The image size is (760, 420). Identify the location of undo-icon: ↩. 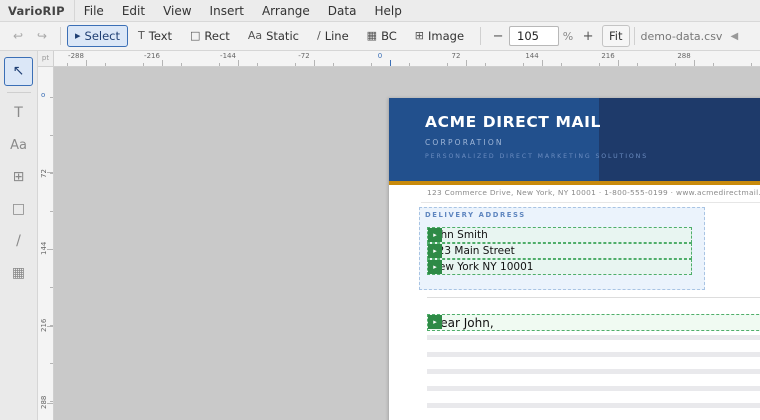
(18, 36).